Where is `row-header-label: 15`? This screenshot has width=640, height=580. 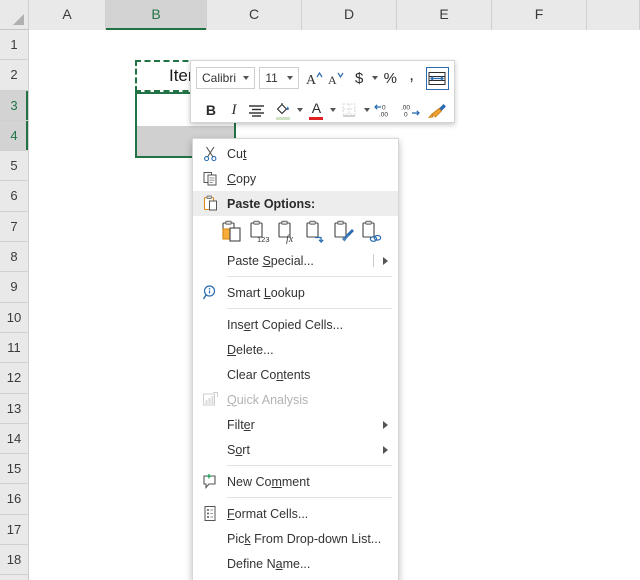
row-header-label: 15 is located at coordinates (14, 469).